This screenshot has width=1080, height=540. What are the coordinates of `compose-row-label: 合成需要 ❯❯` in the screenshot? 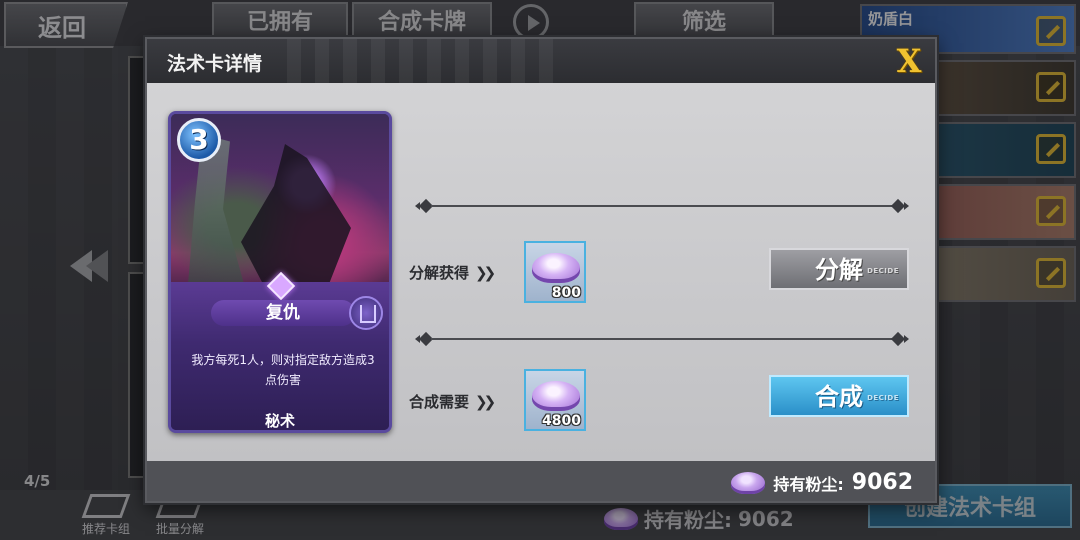 It's located at (452, 401).